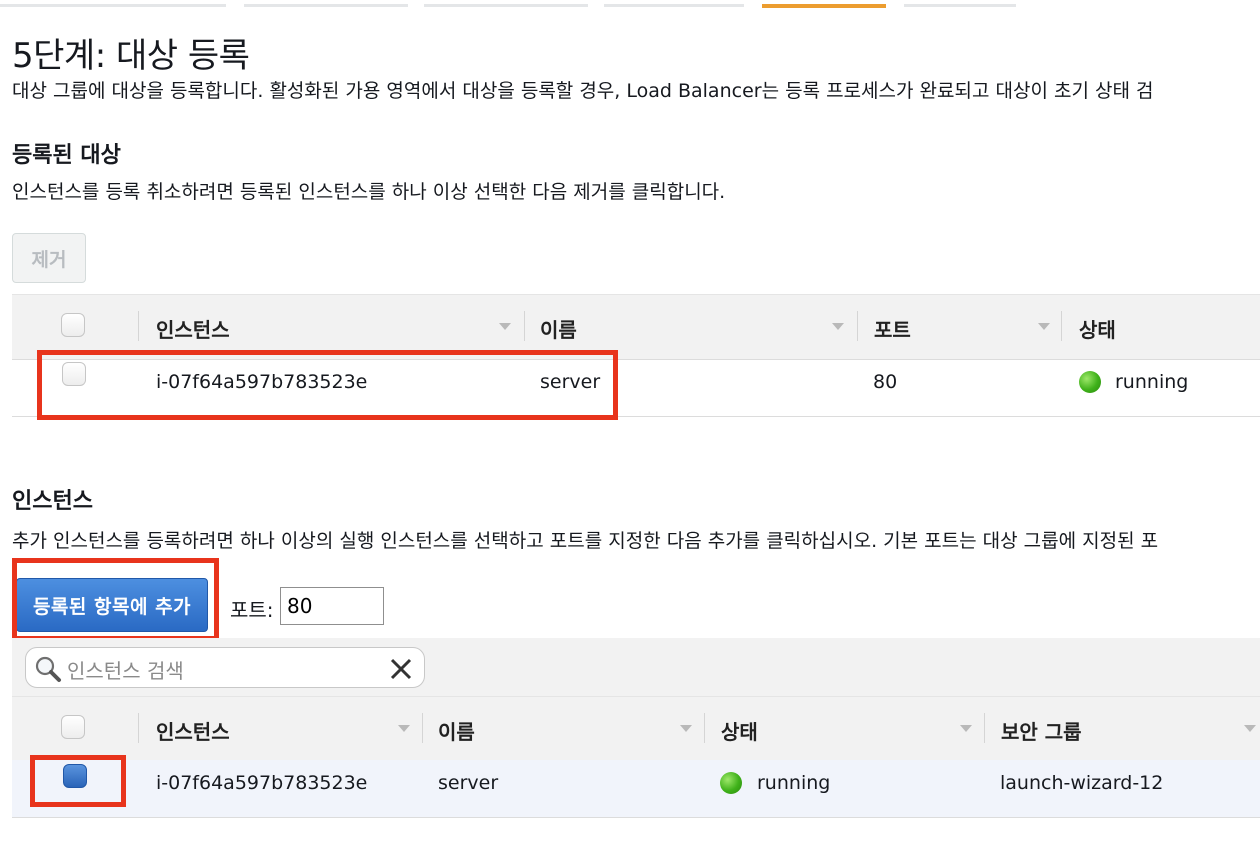  What do you see at coordinates (468, 783) in the screenshot?
I see `instance-name: server` at bounding box center [468, 783].